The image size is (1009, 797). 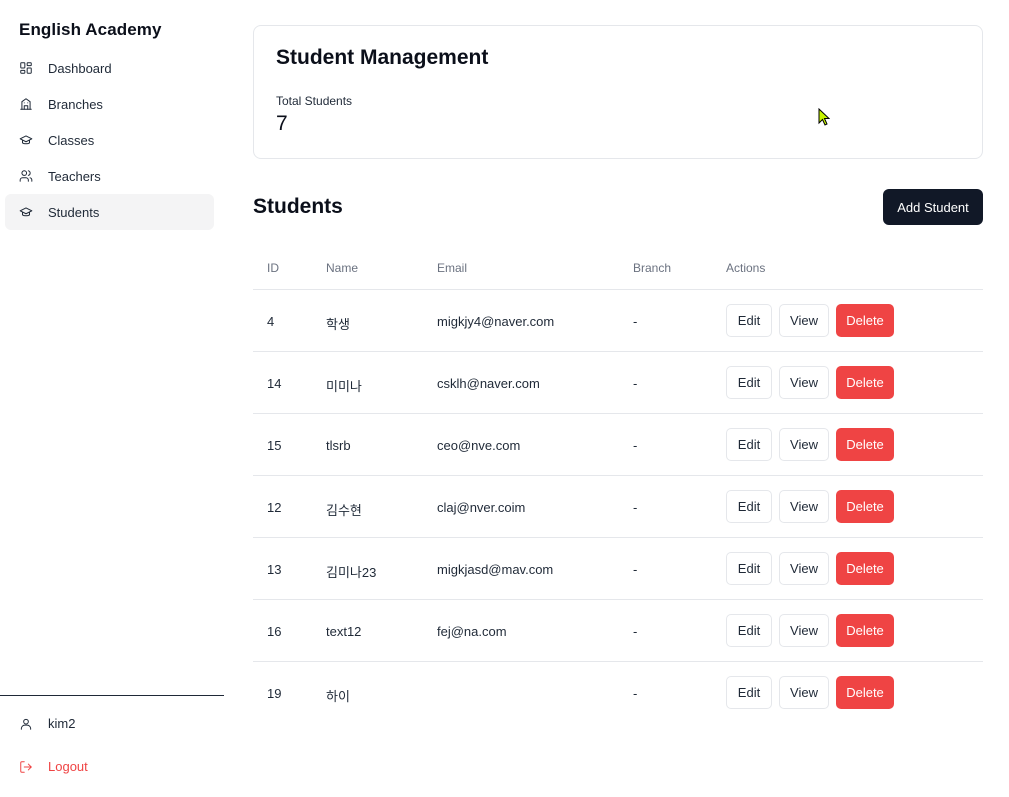 What do you see at coordinates (62, 723) in the screenshot?
I see `user-name: kim2` at bounding box center [62, 723].